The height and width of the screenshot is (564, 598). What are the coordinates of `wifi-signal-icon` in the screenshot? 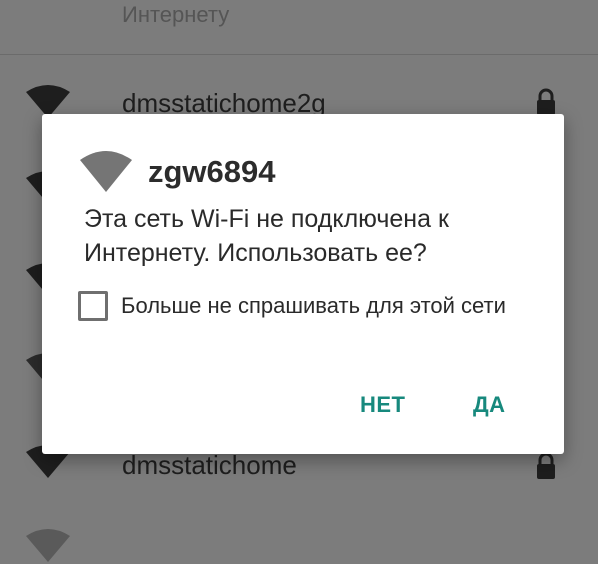 It's located at (48, 545).